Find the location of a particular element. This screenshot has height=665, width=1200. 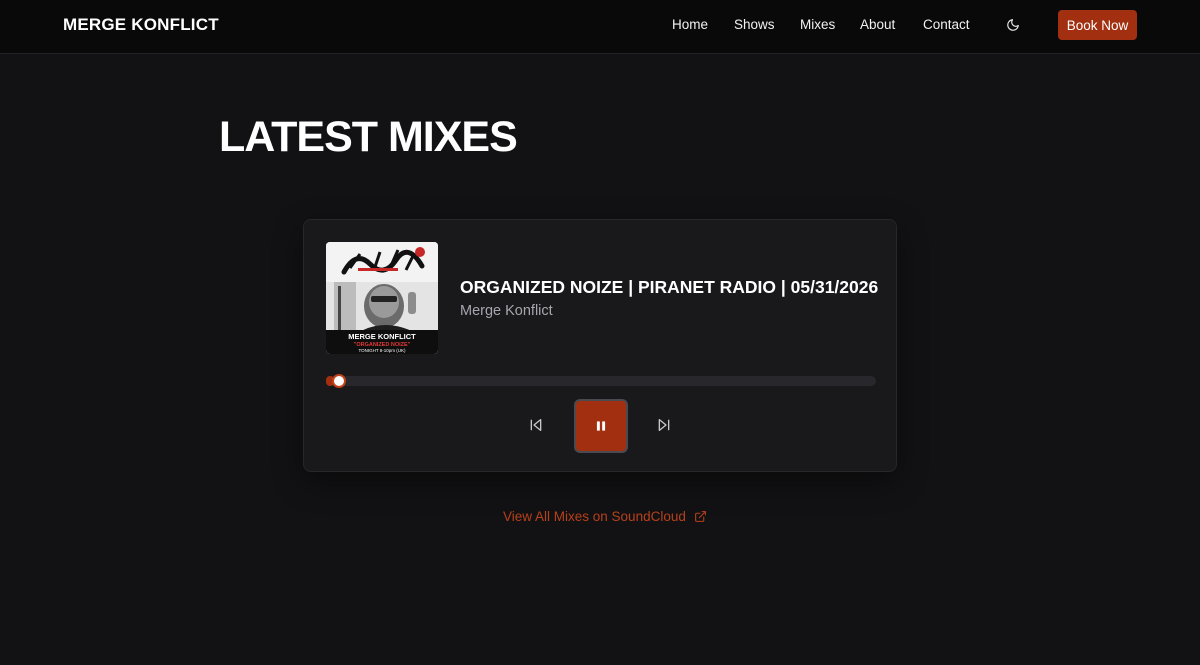

nav-mixes: Mixes is located at coordinates (817, 24).